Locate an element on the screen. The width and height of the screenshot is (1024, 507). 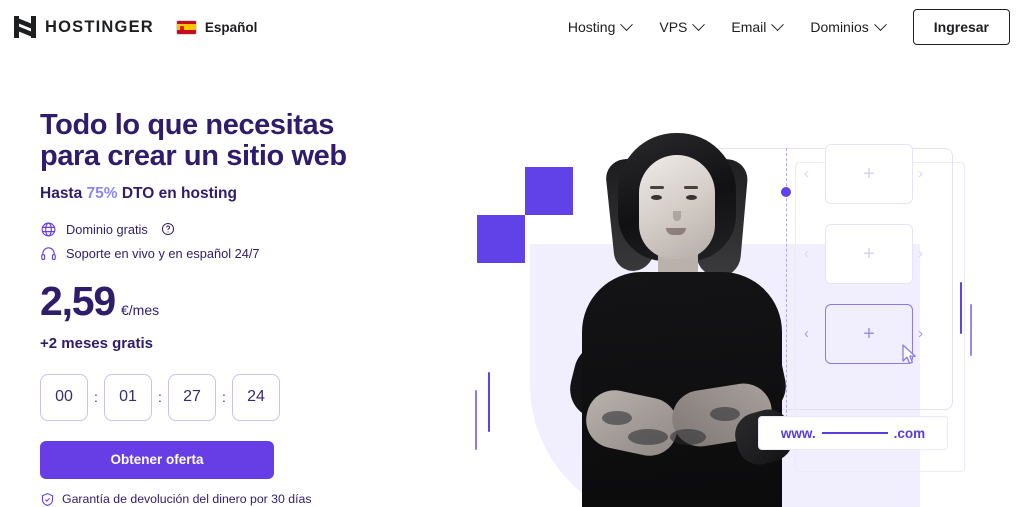
nav-item-label: Hosting is located at coordinates (591, 27).